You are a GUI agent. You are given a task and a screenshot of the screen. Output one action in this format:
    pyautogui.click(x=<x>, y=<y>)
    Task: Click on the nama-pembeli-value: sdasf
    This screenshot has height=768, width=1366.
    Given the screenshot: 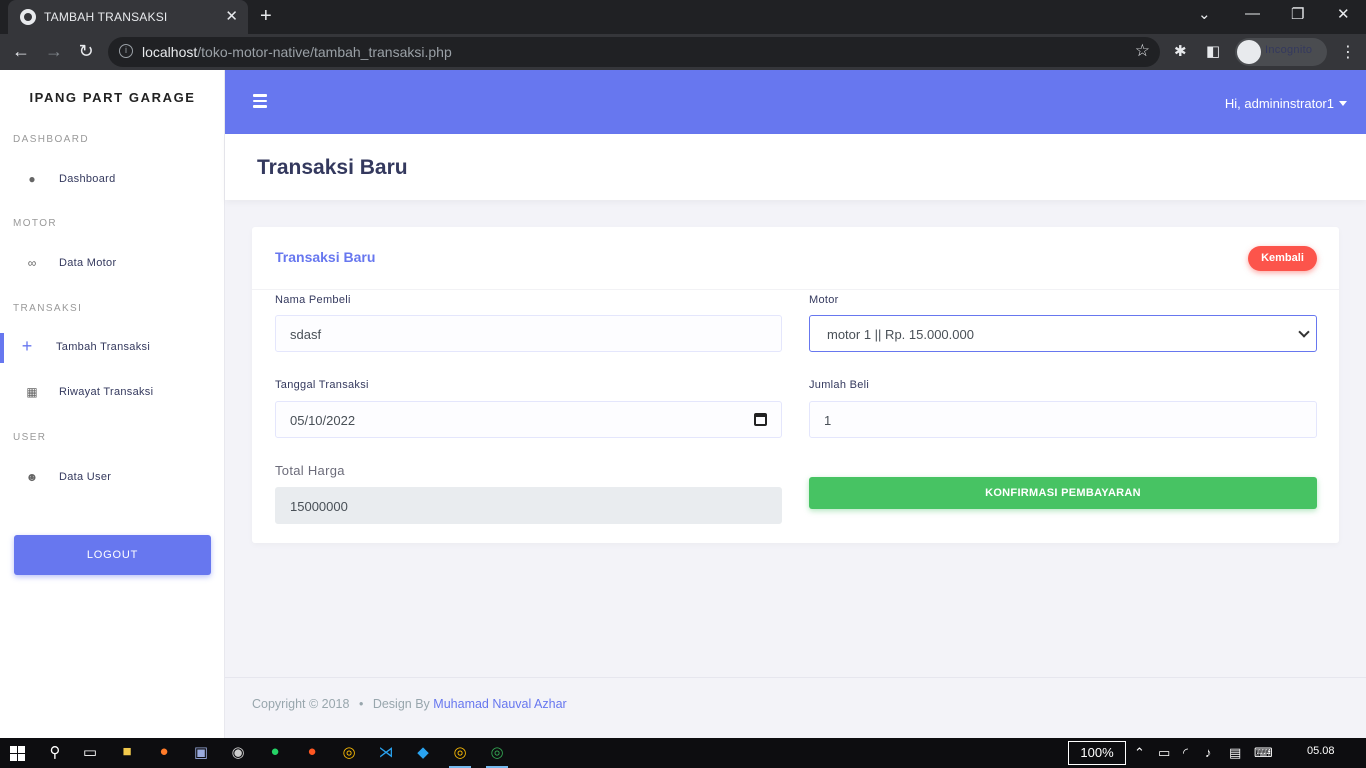 What is the action you would take?
    pyautogui.click(x=306, y=334)
    